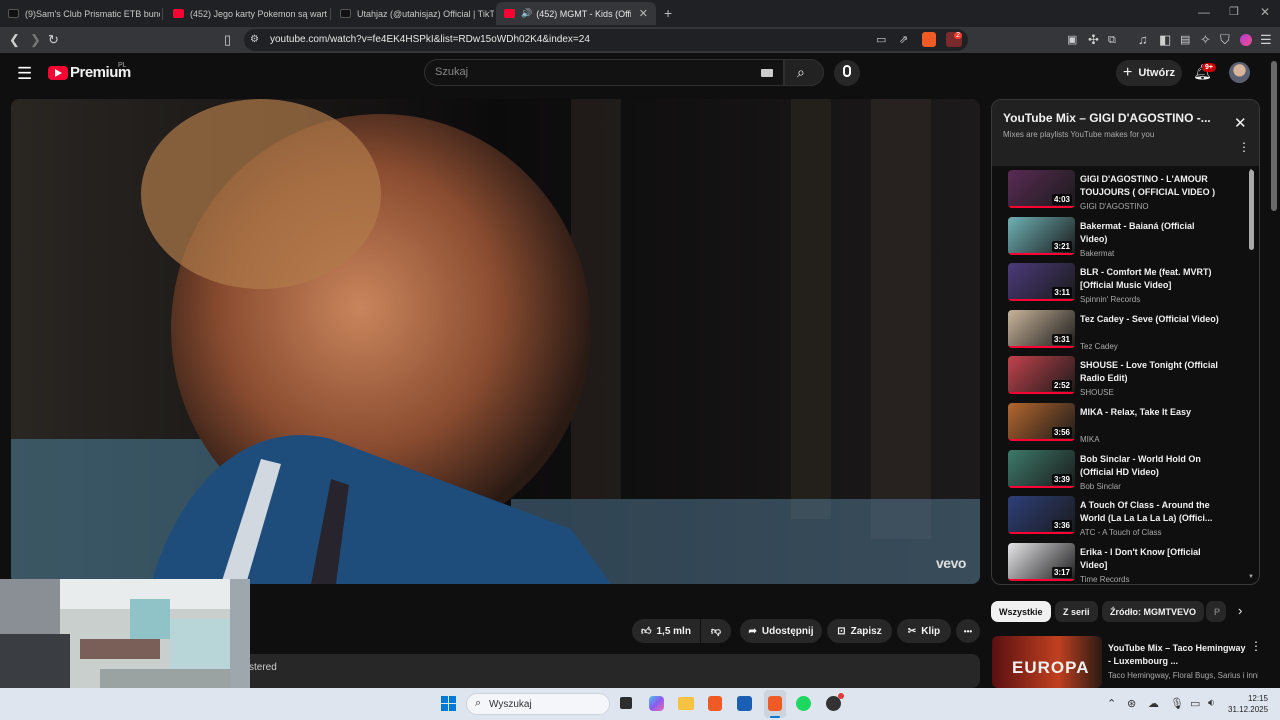  What do you see at coordinates (1093, 40) in the screenshot?
I see `puzzle-icon: ✣` at bounding box center [1093, 40].